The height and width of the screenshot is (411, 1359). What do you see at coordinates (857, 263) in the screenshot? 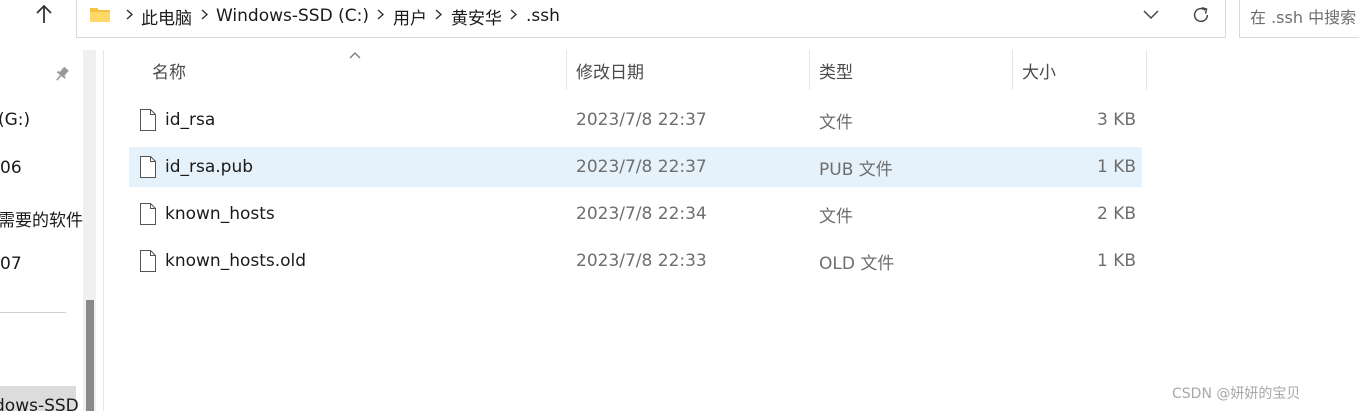
I see `file-type: OLD 文件` at bounding box center [857, 263].